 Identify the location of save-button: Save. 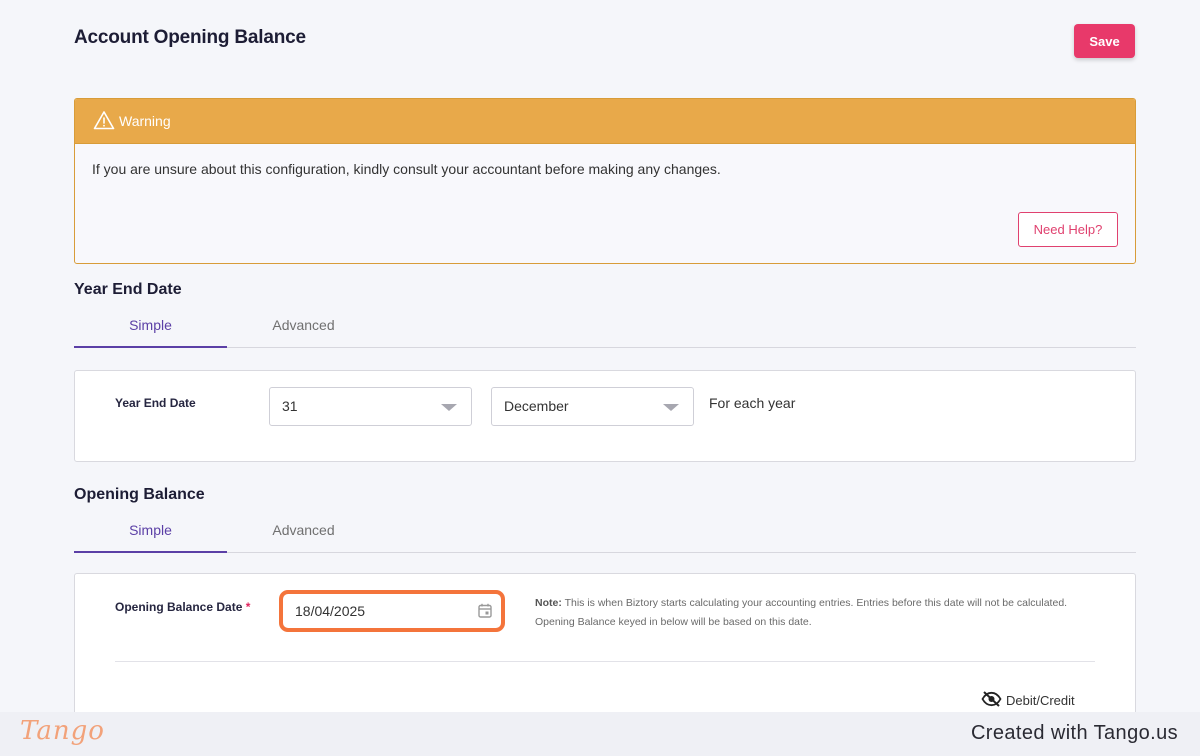
(1104, 41).